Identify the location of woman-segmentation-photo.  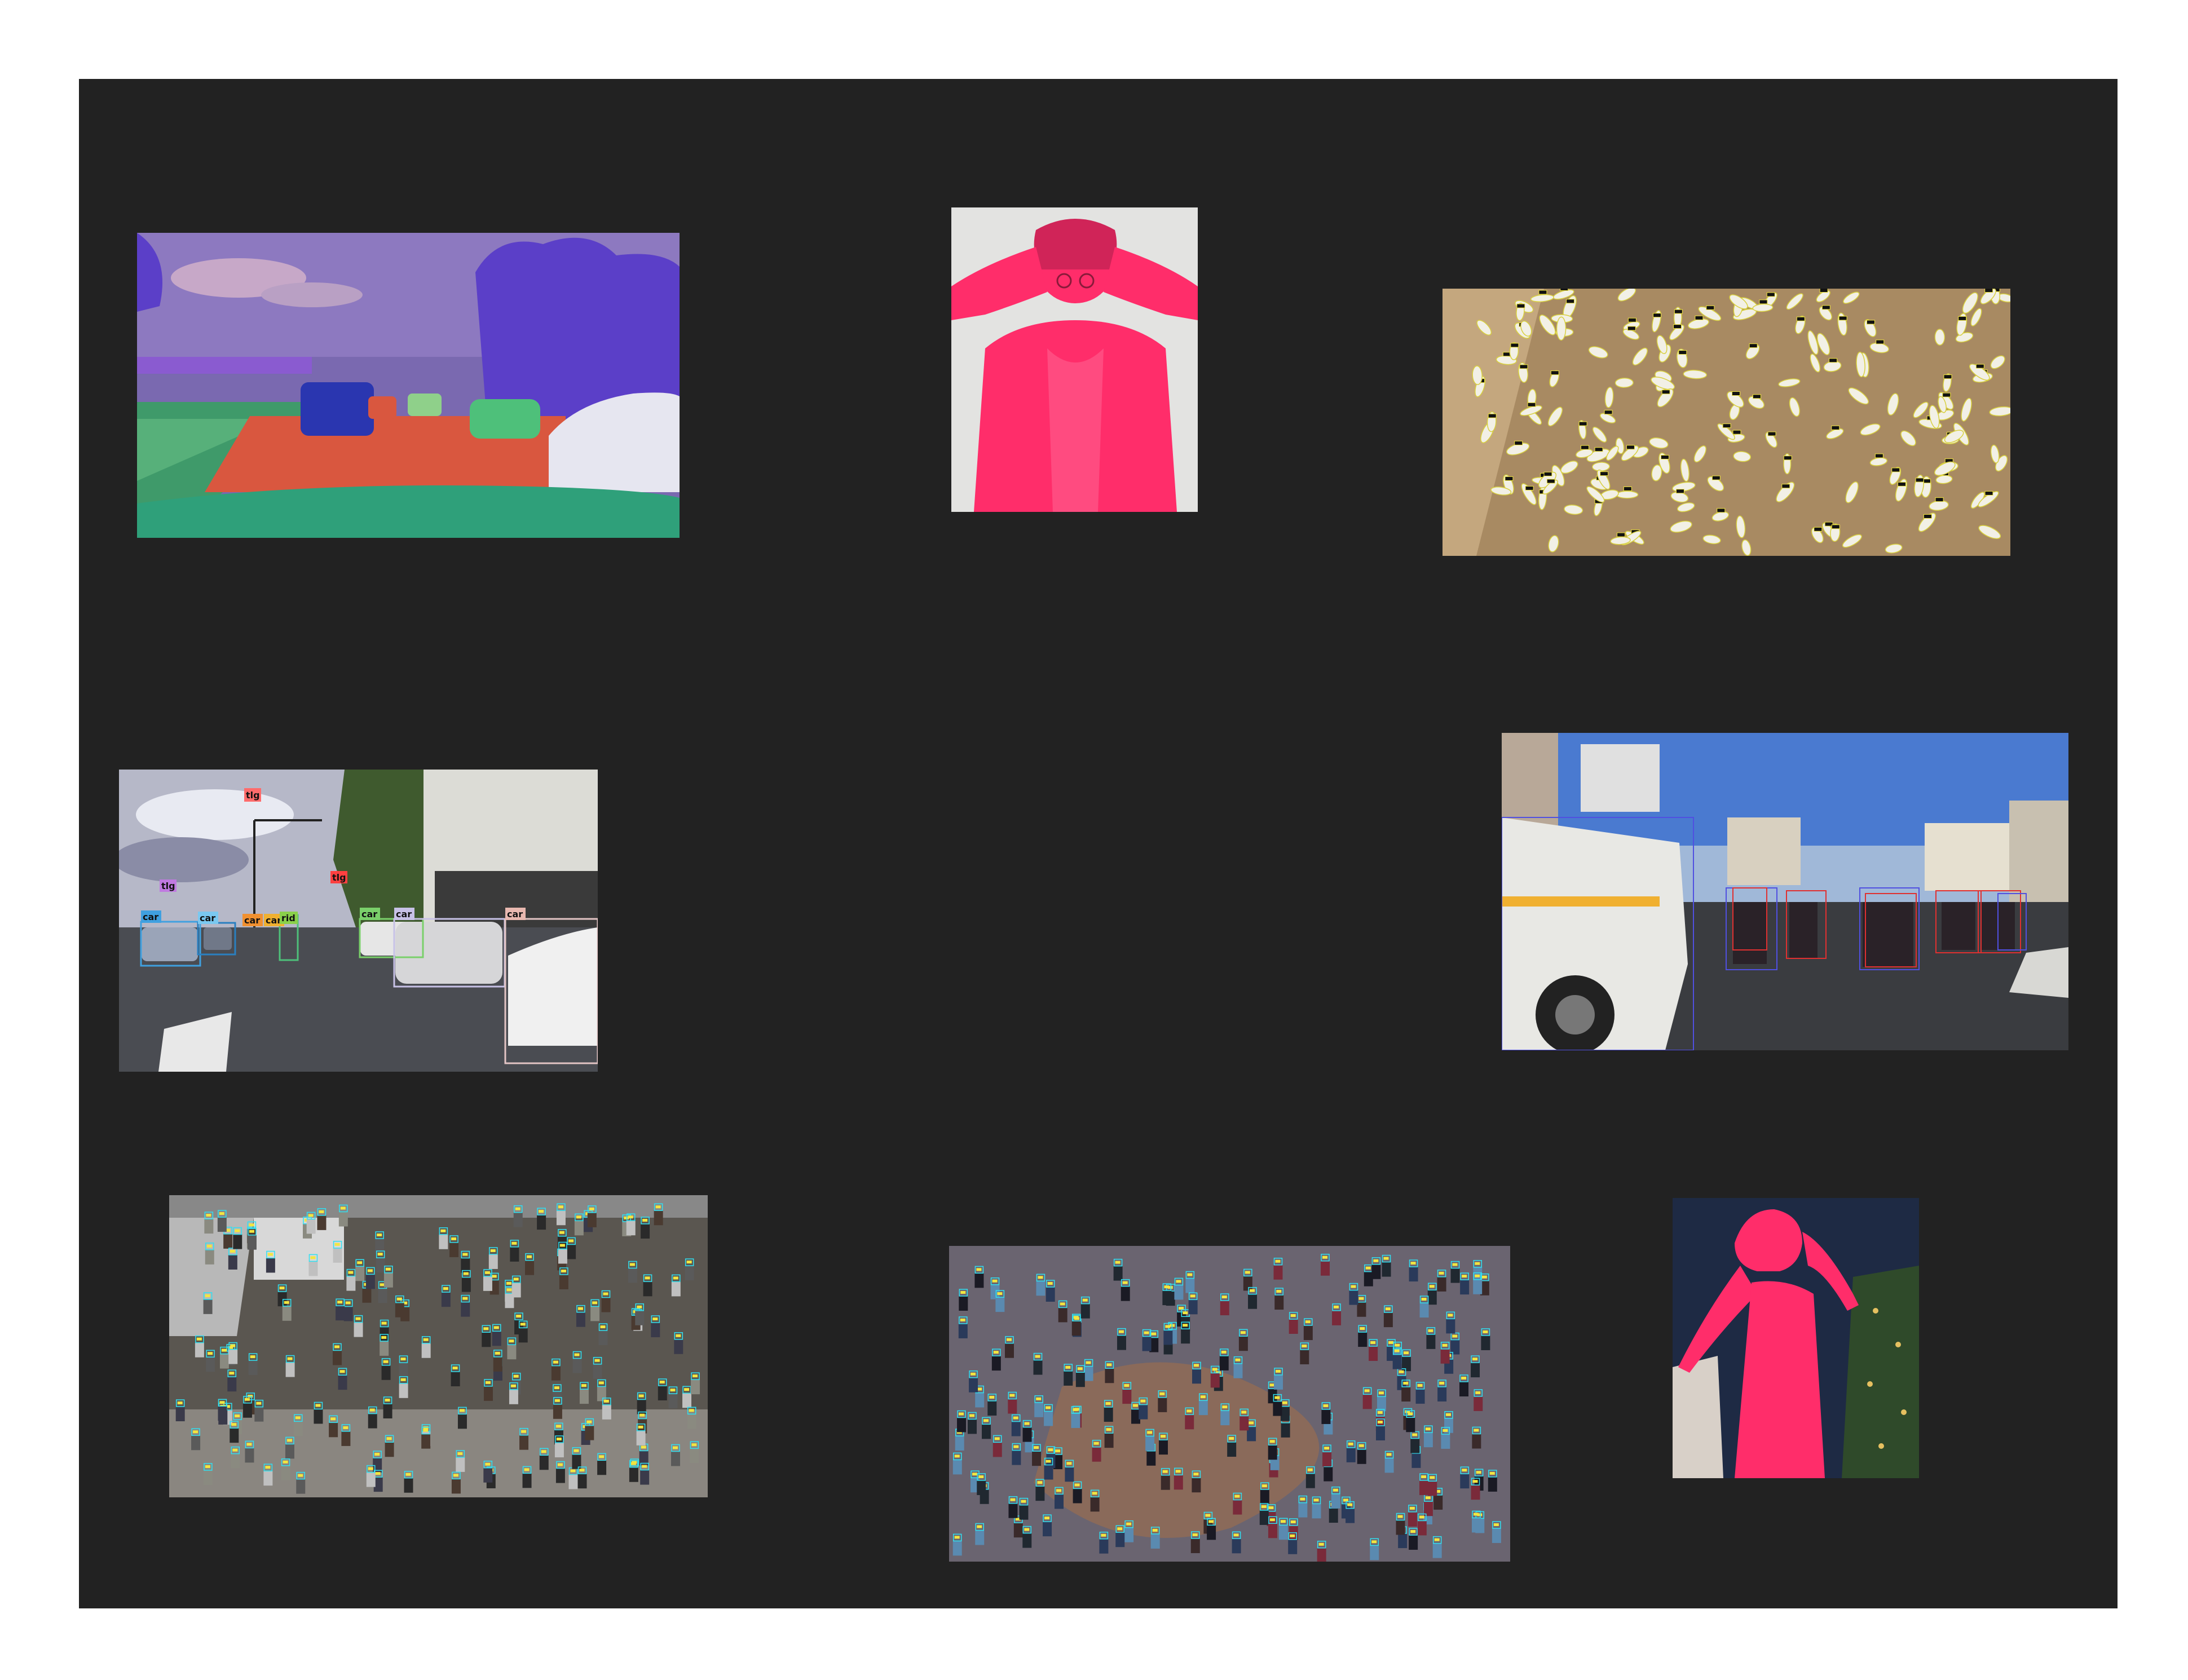
(1796, 1338).